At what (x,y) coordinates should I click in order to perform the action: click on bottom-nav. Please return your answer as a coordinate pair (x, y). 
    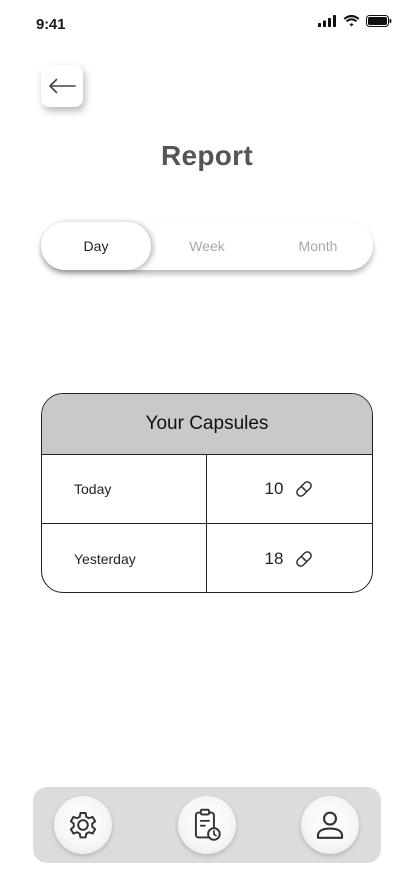
    Looking at the image, I should click on (207, 825).